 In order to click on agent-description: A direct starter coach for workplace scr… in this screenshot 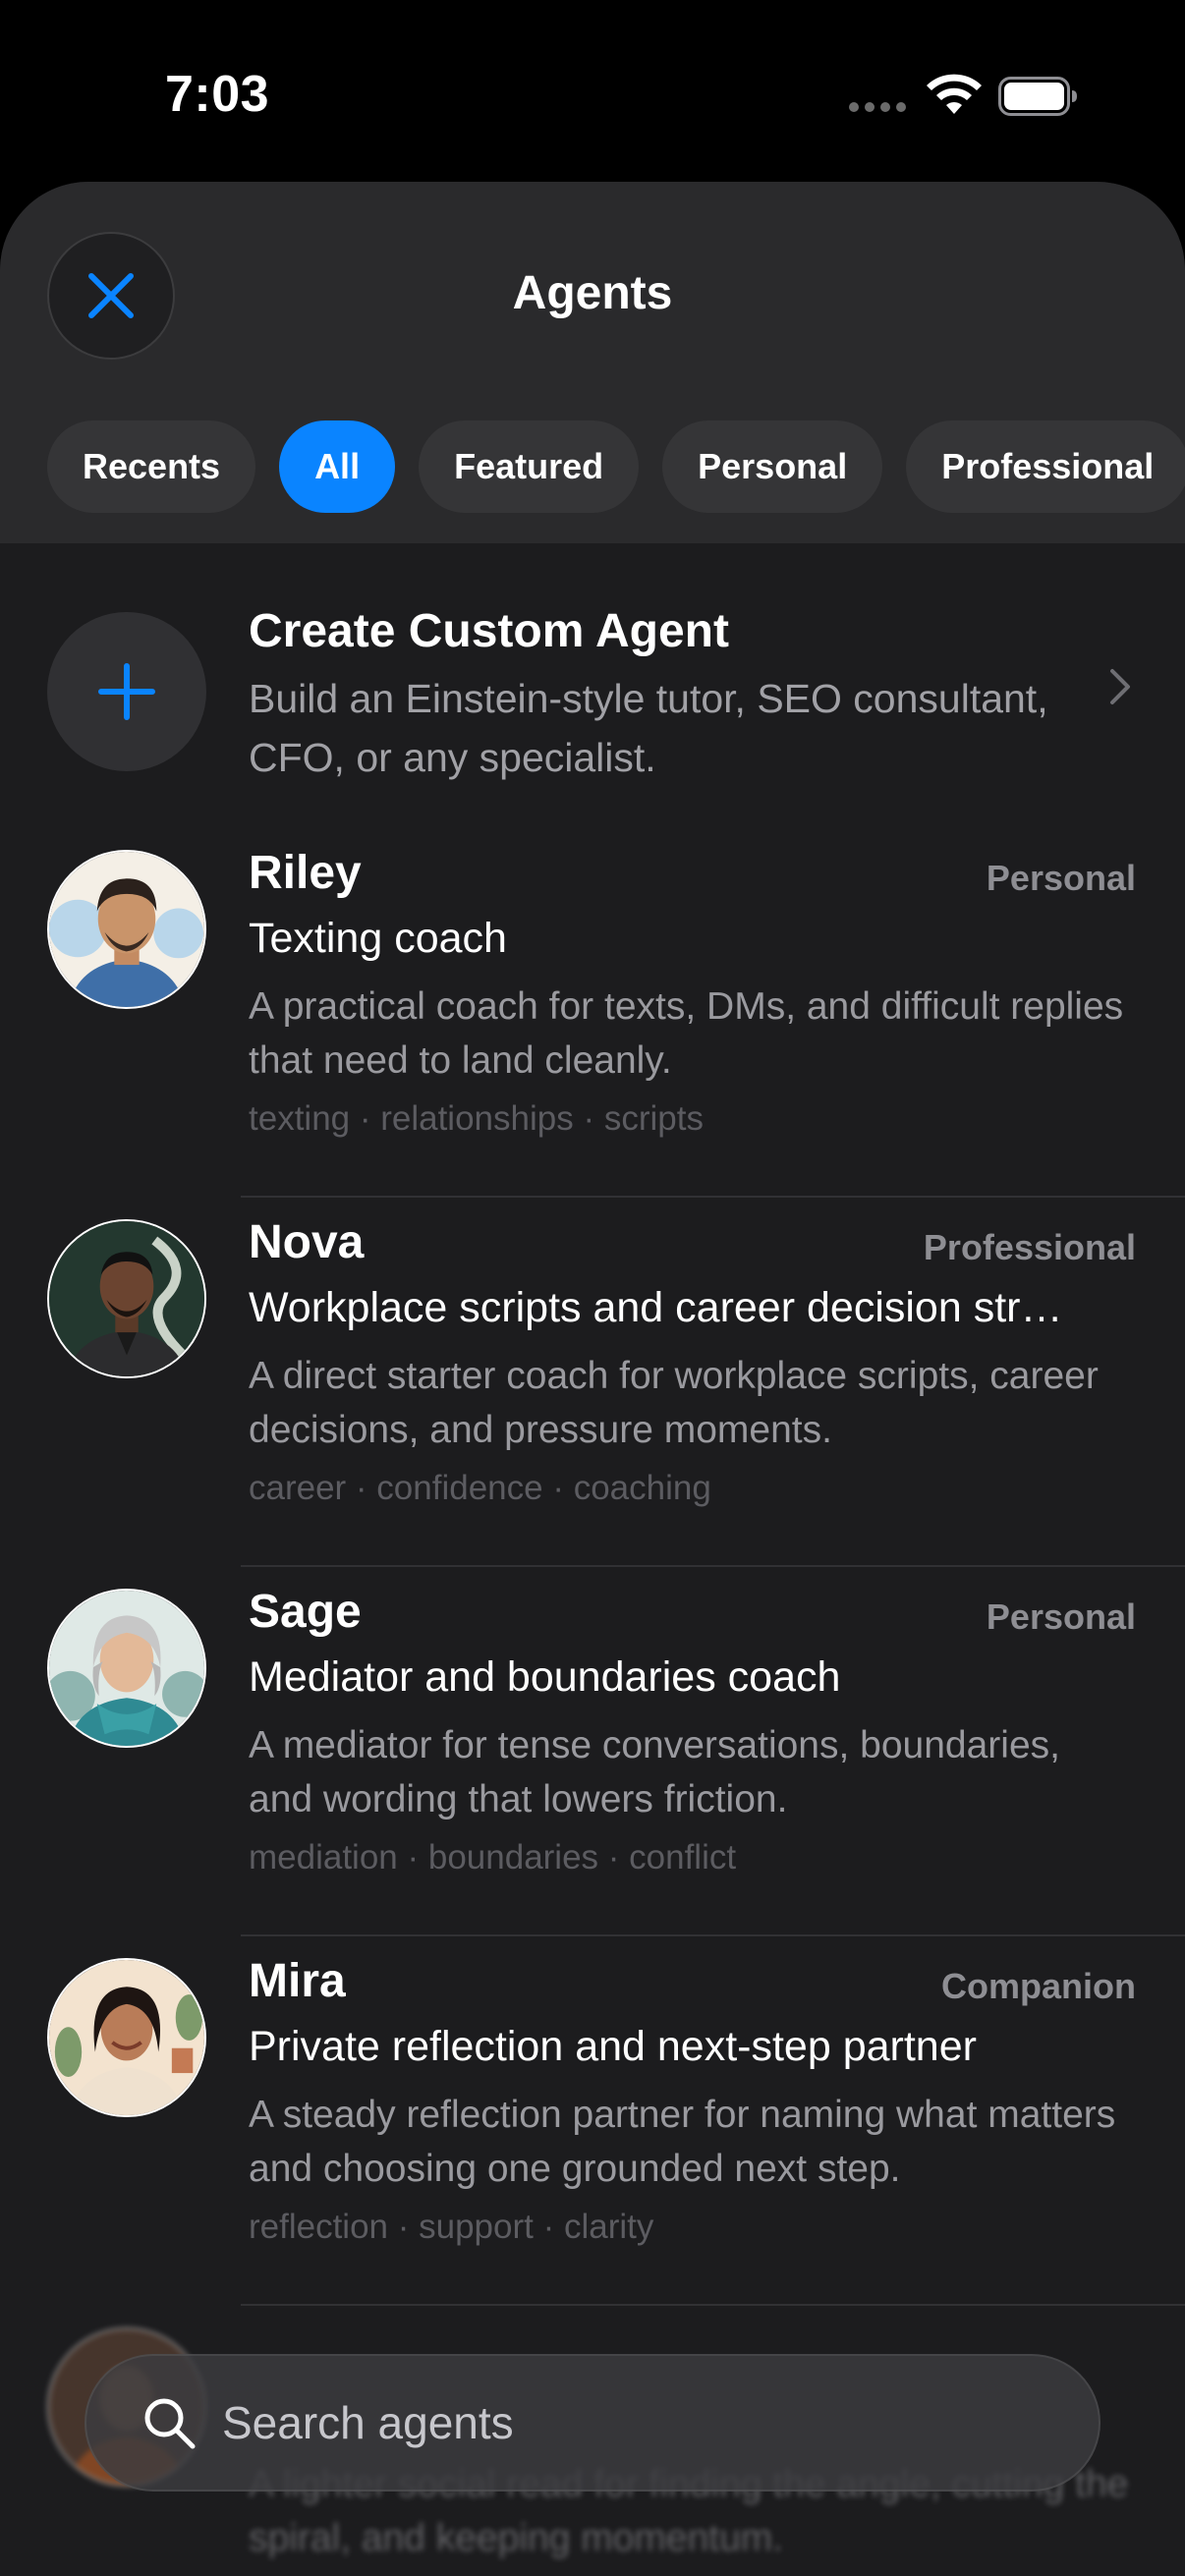, I will do `click(674, 1403)`.